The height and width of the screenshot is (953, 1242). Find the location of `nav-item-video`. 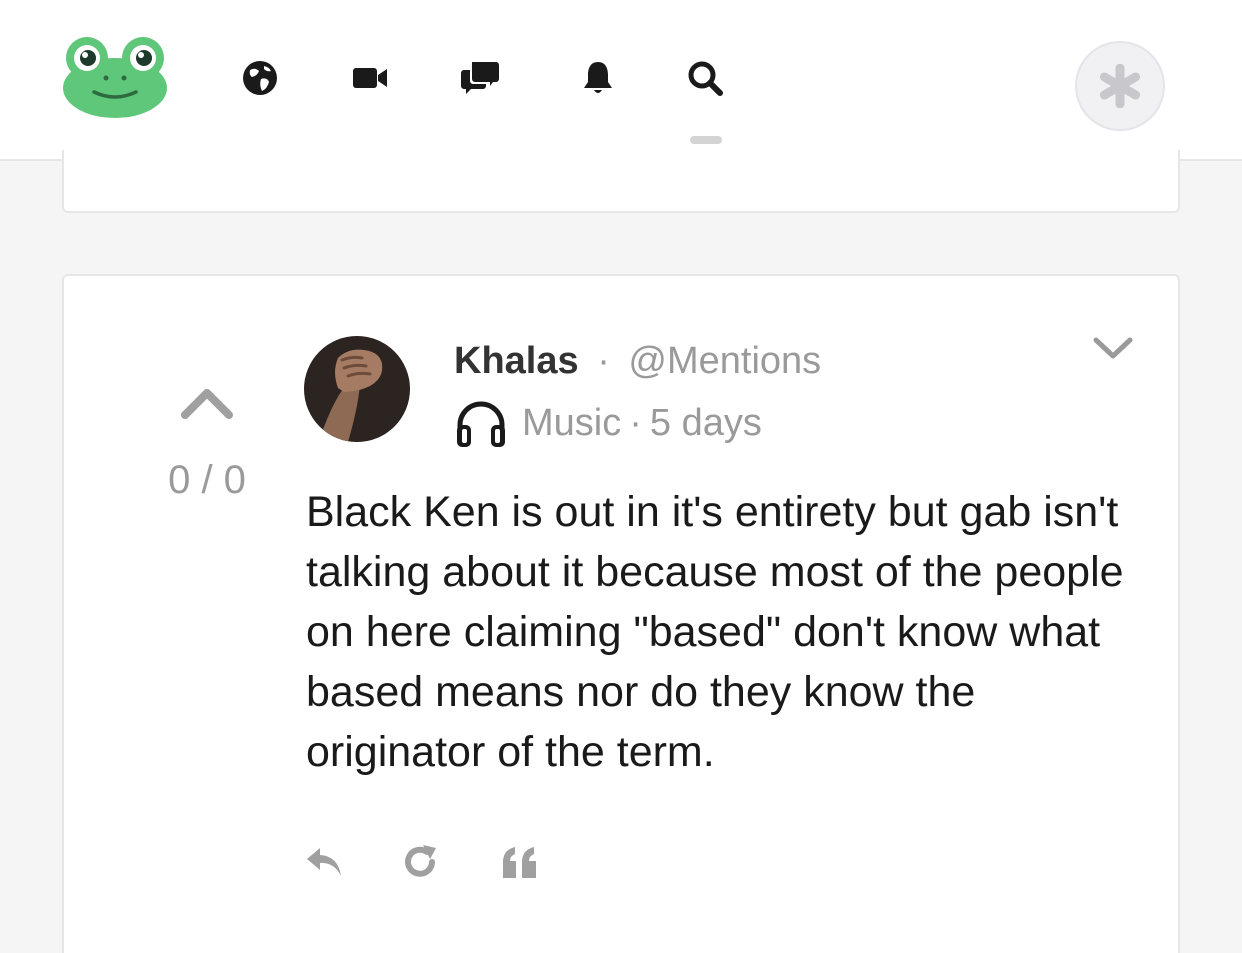

nav-item-video is located at coordinates (370, 78).